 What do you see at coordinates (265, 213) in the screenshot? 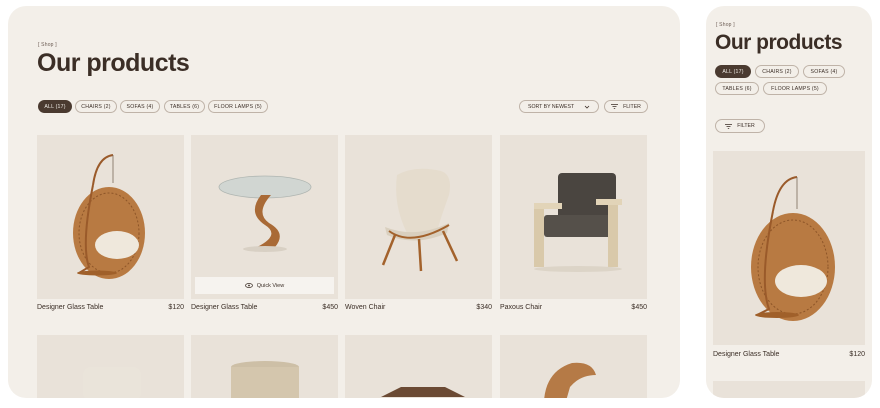
I see `glass-table-icon` at bounding box center [265, 213].